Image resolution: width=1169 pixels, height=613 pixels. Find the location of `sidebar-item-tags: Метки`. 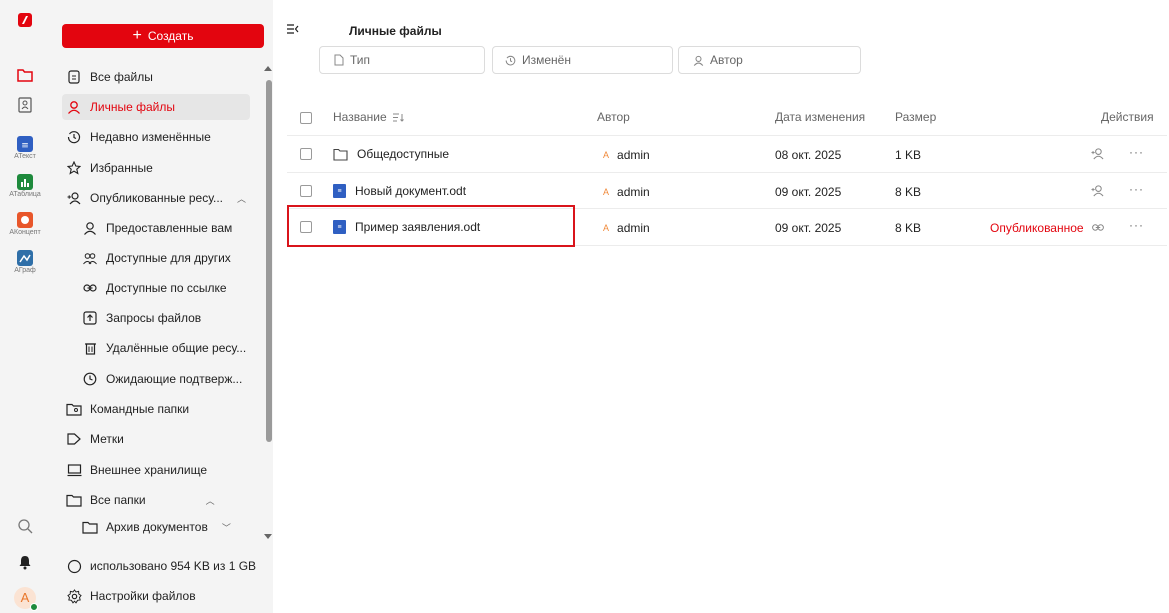

sidebar-item-tags: Метки is located at coordinates (156, 439).